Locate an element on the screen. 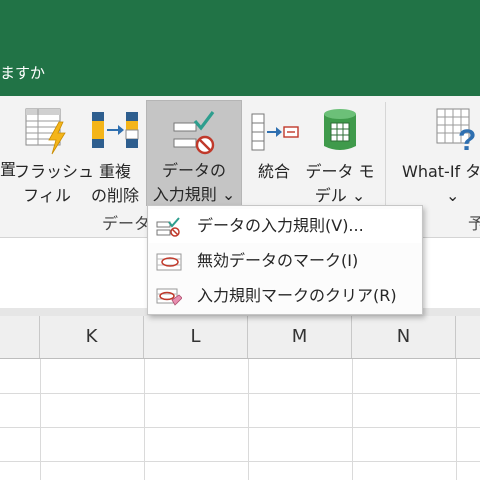  what-if-icon: ? is located at coordinates (458, 133).